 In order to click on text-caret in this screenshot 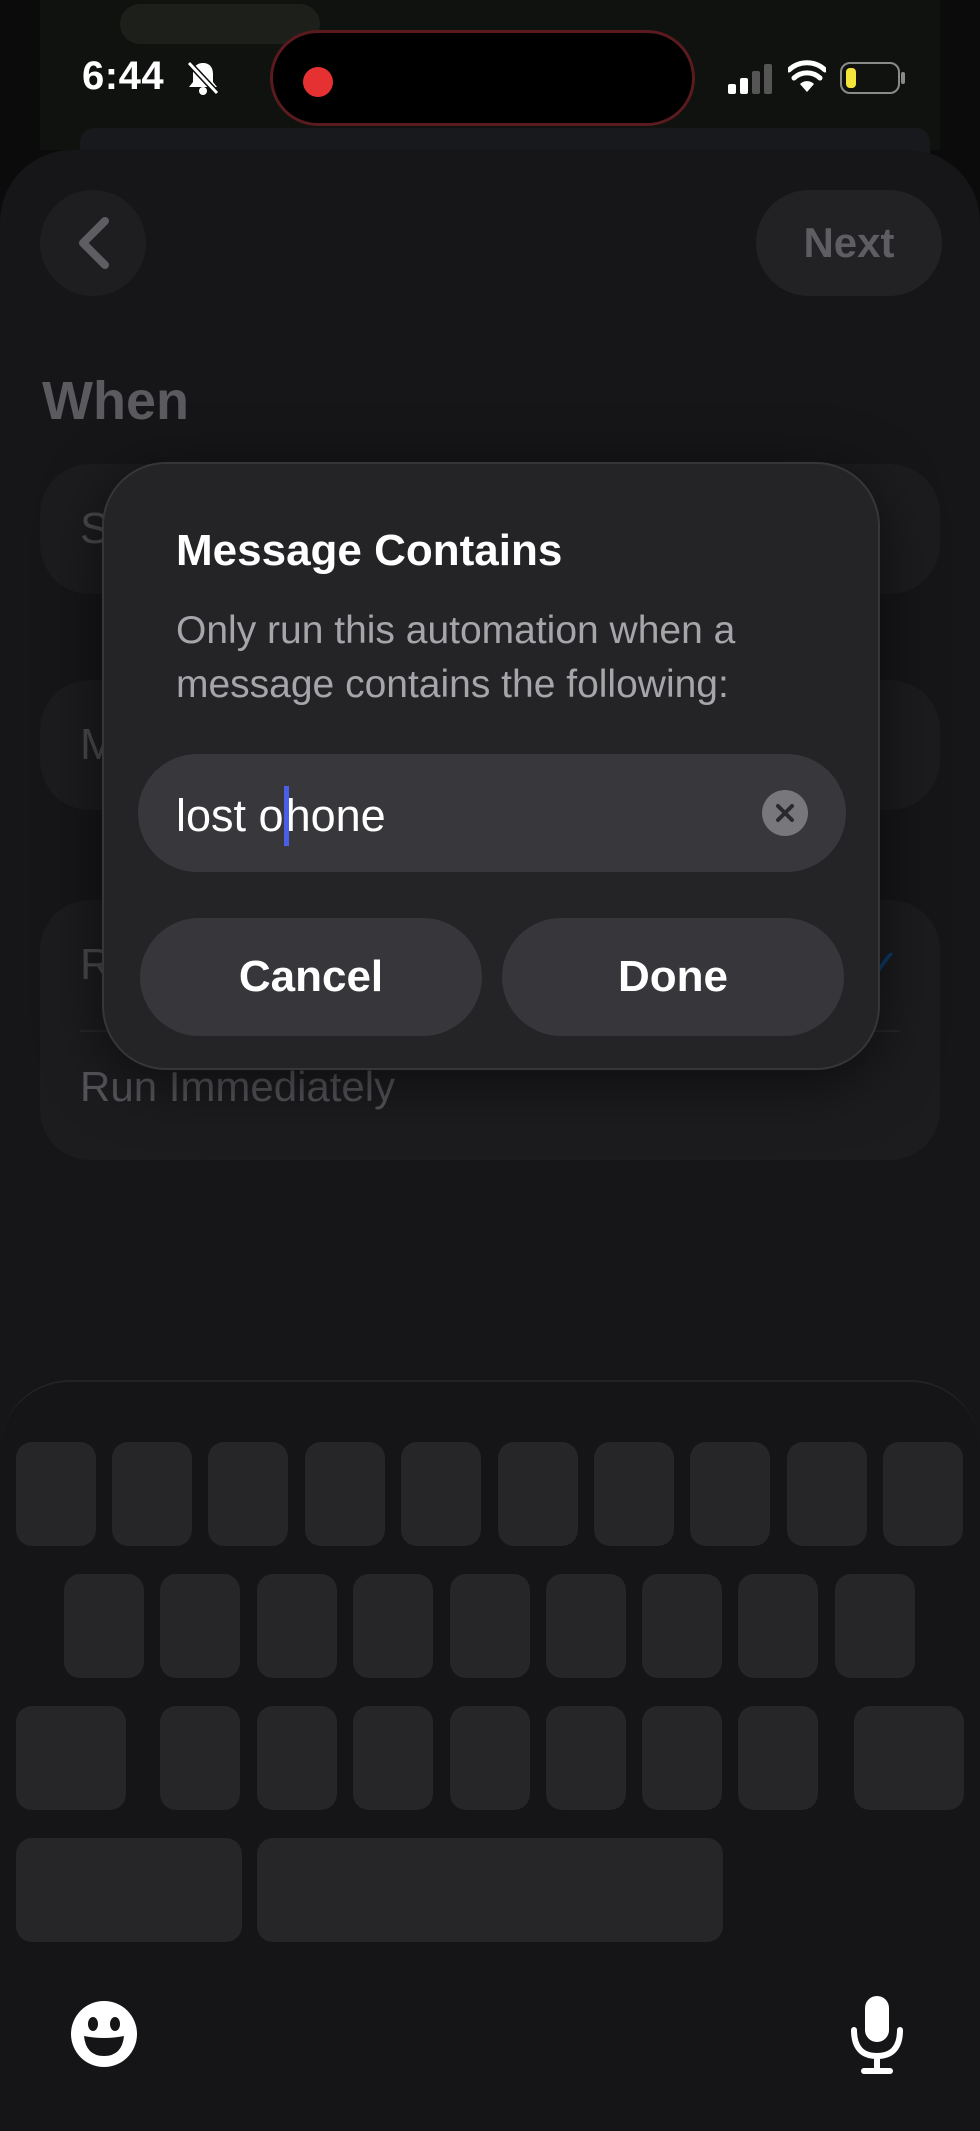, I will do `click(286, 816)`.